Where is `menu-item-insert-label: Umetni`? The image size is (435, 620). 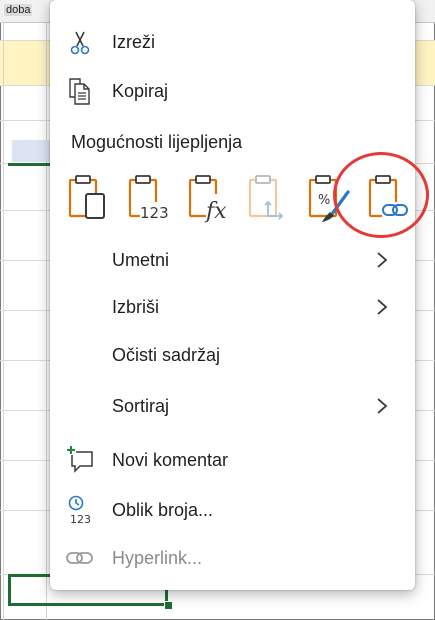 menu-item-insert-label: Umetni is located at coordinates (141, 260).